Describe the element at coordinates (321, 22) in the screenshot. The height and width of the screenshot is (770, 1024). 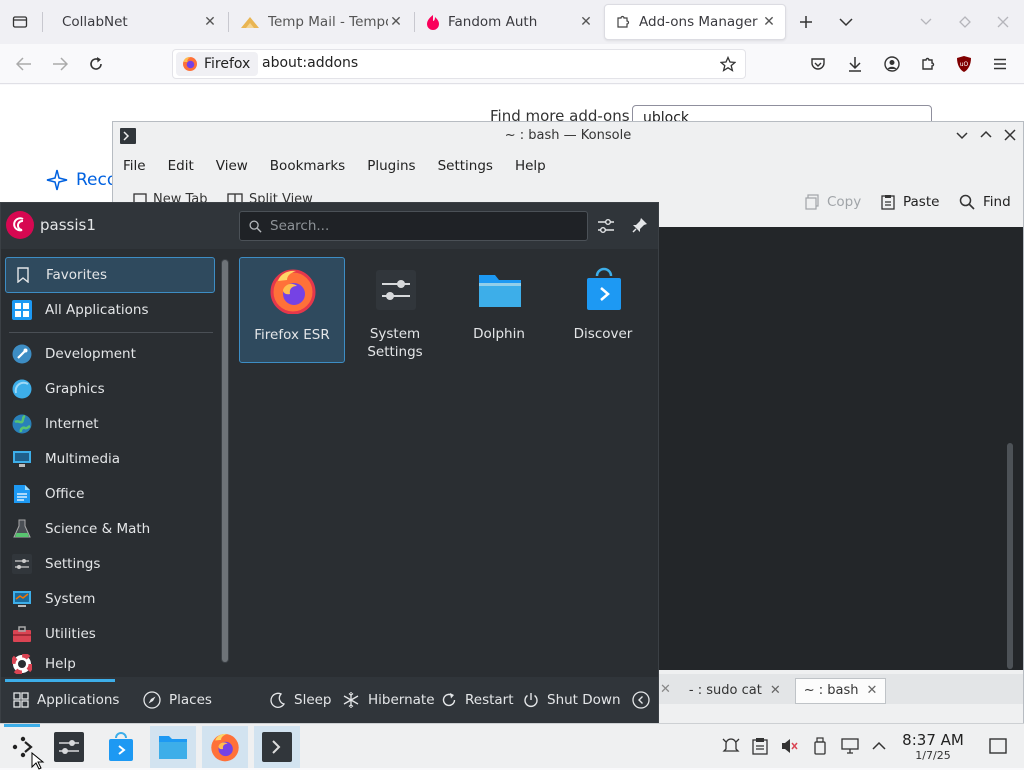
I see `tab-temp-mail: Temp Mail - Tempor ✕` at that location.